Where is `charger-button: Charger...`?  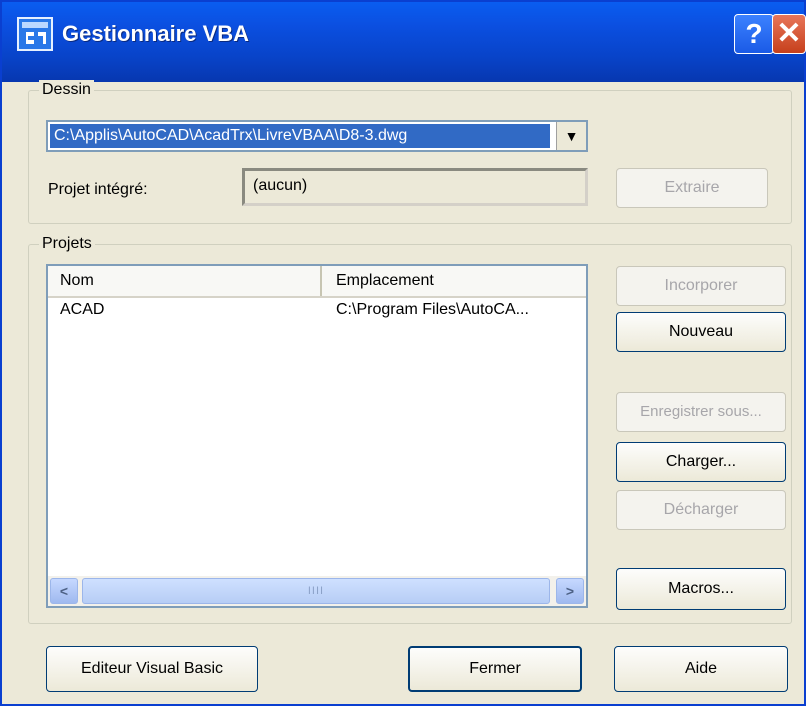 charger-button: Charger... is located at coordinates (701, 462).